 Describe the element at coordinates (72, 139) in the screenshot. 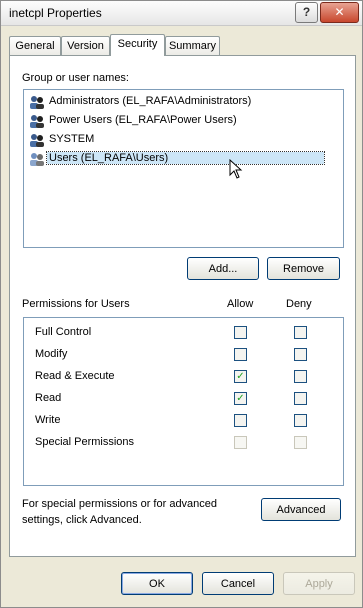

I see `user-name: SYSTEM` at that location.